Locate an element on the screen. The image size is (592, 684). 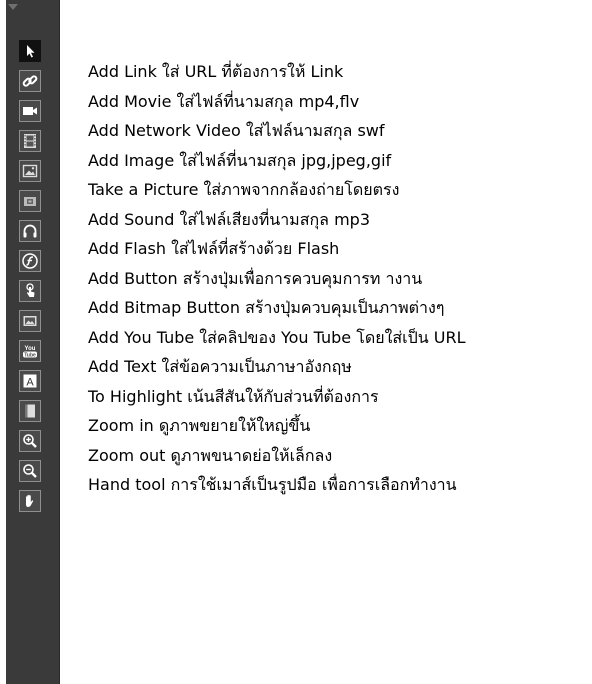
tool-add-network-video is located at coordinates (32, 141).